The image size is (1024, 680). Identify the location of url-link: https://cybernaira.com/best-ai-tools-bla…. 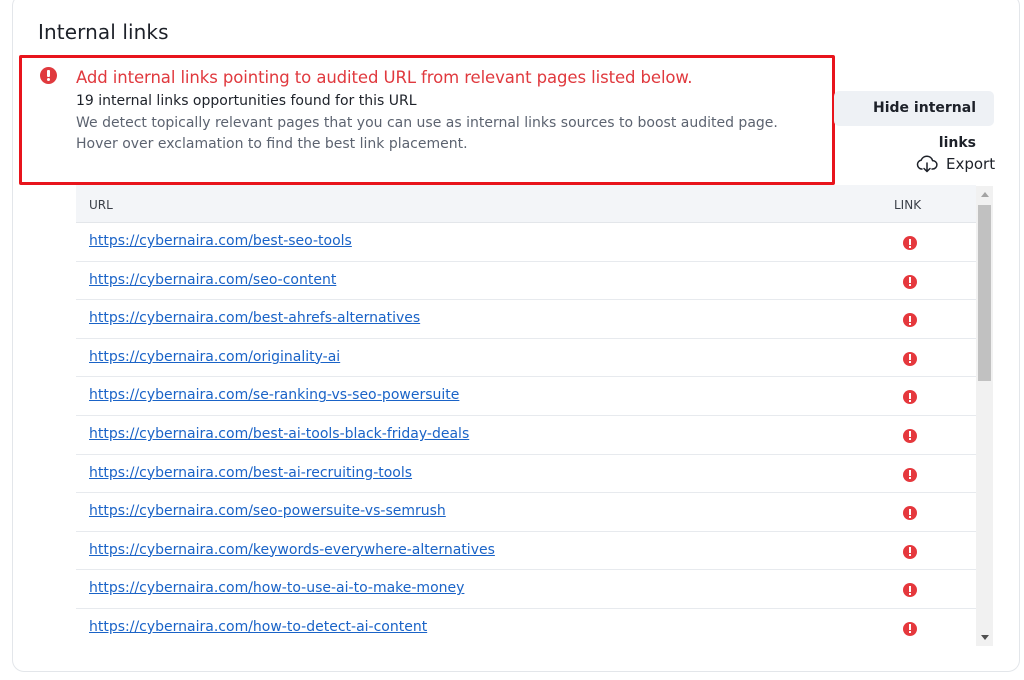
(279, 434).